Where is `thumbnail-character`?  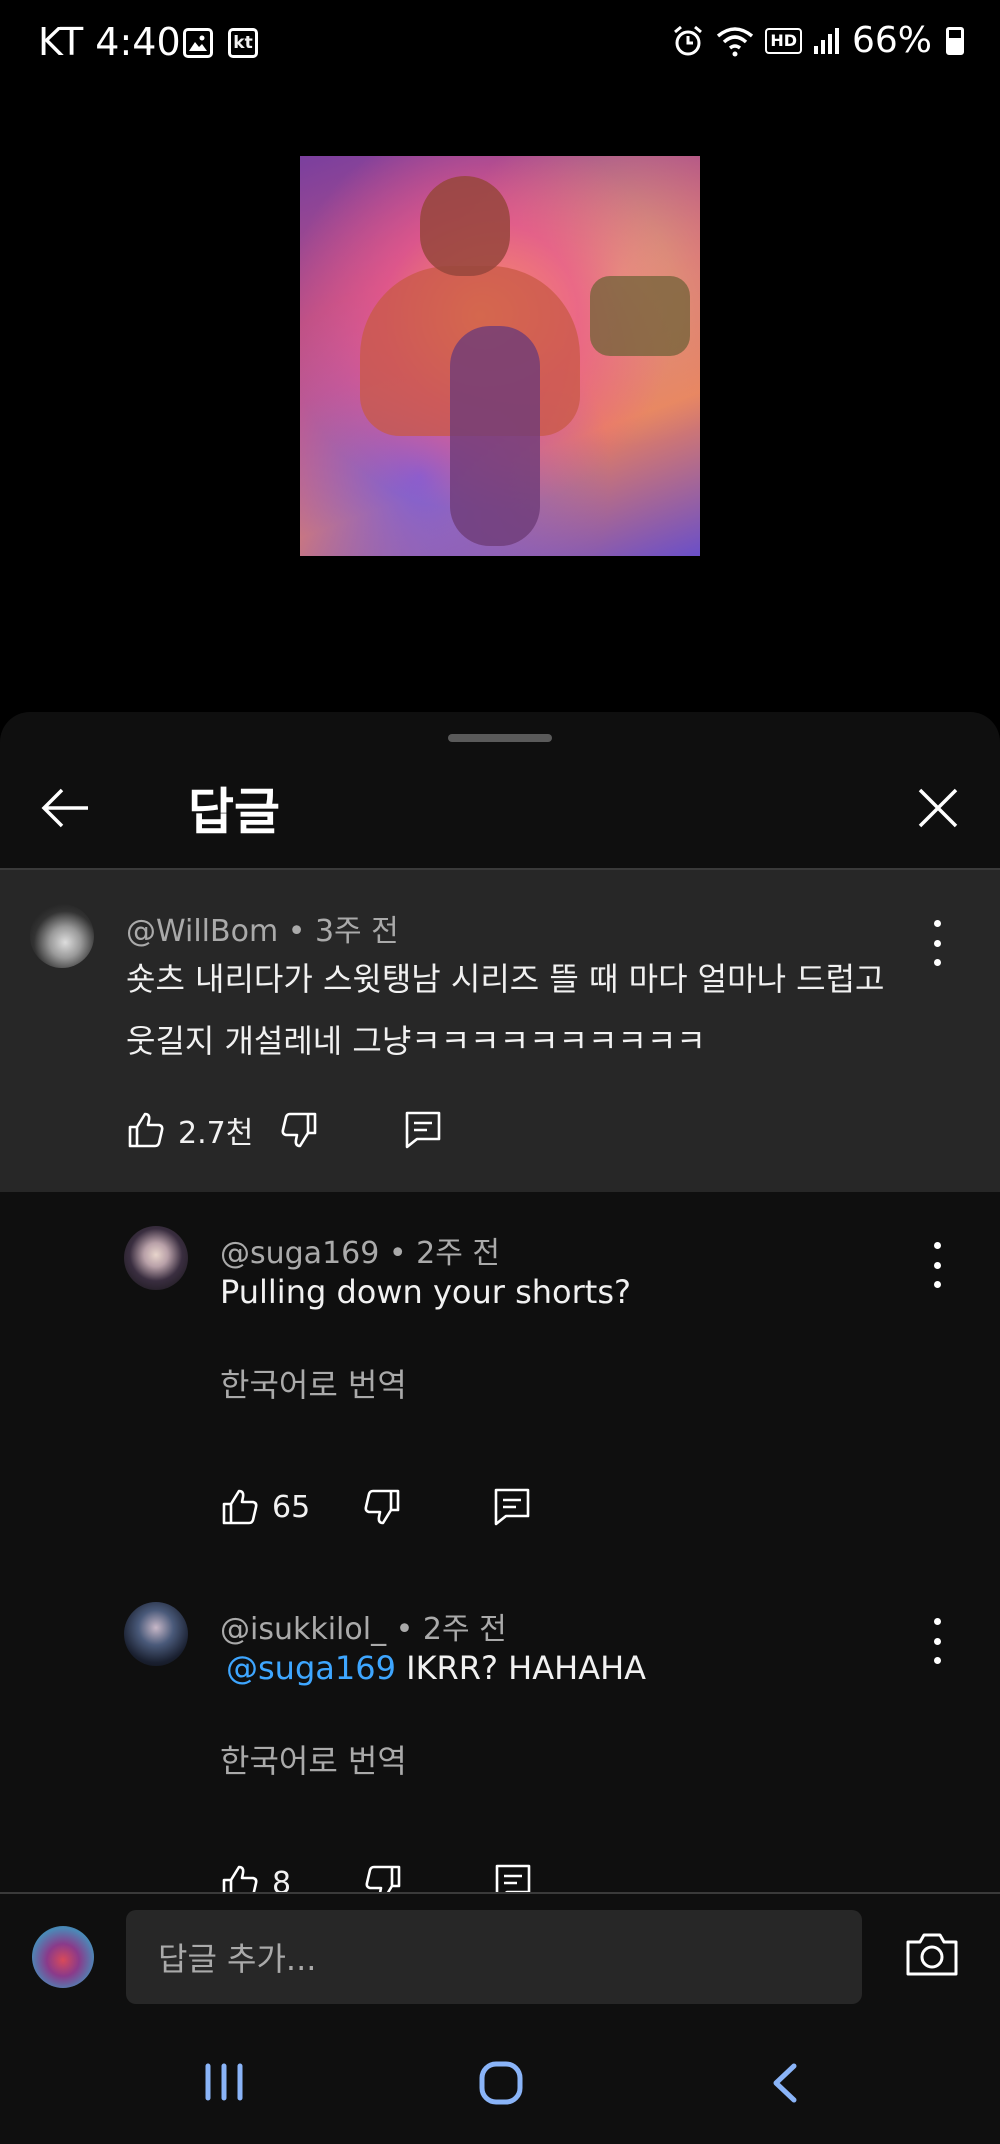 thumbnail-character is located at coordinates (495, 436).